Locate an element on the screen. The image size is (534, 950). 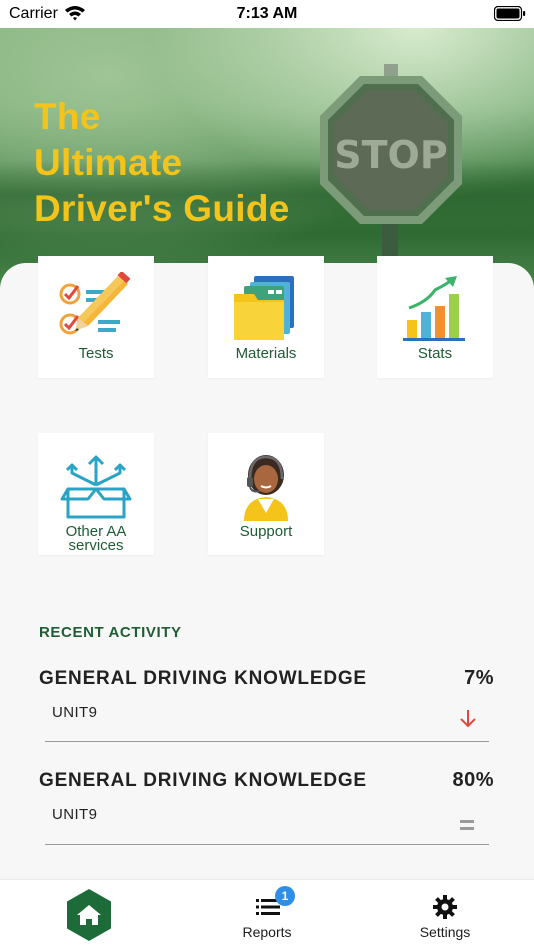
tile-other-aa-services-label: Other AA services is located at coordinates (96, 539).